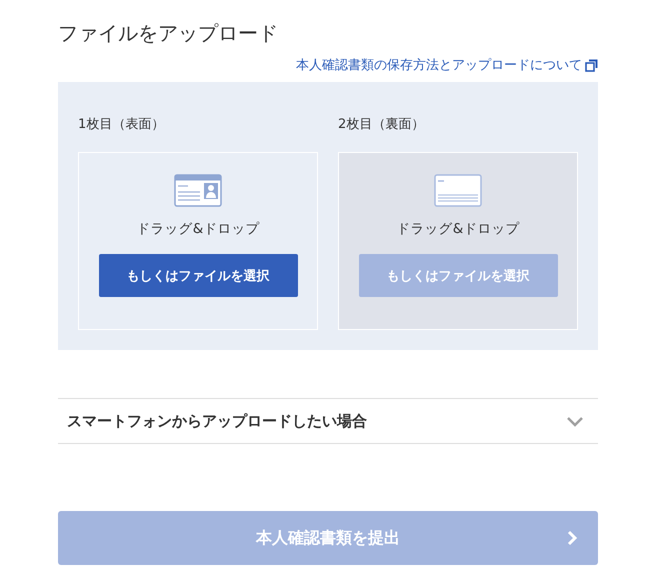 This screenshot has width=647, height=587. What do you see at coordinates (217, 421) in the screenshot?
I see `accordion-label: スマートフォンからアップロードしたい場合` at bounding box center [217, 421].